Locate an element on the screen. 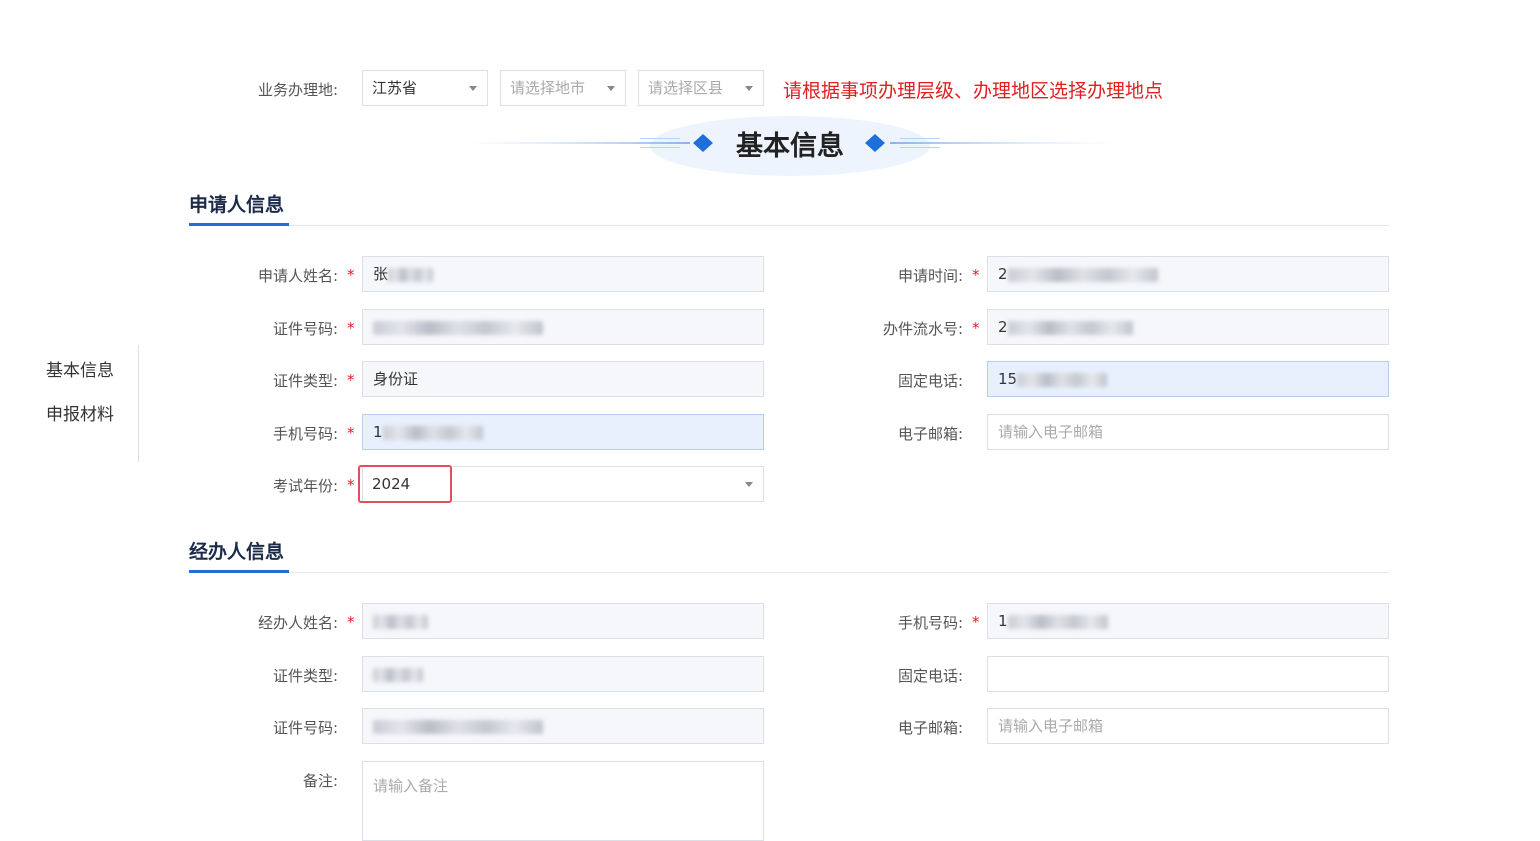 The image size is (1540, 841). applicant-name-value: 张 is located at coordinates (381, 274).